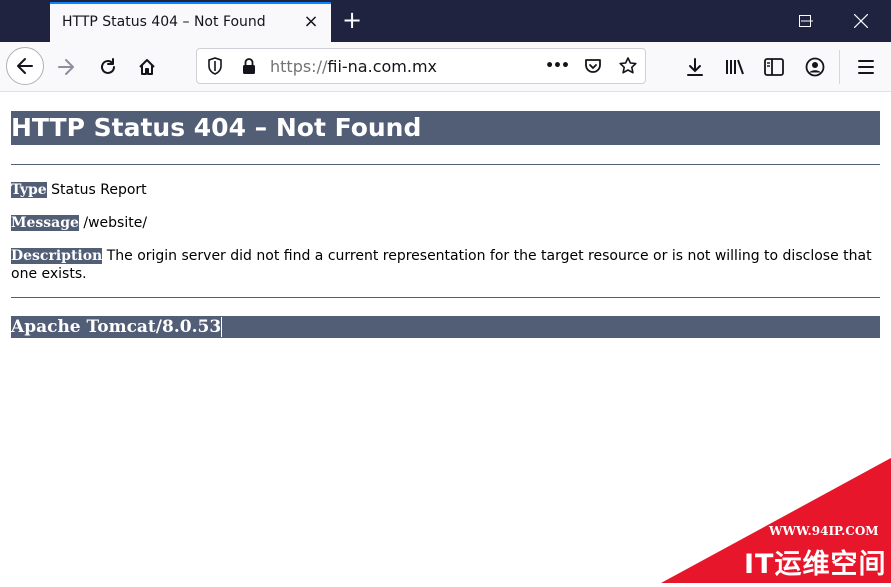  What do you see at coordinates (445, 21) in the screenshot?
I see `title-bar: HTTP Status 404 – Not Found × +` at bounding box center [445, 21].